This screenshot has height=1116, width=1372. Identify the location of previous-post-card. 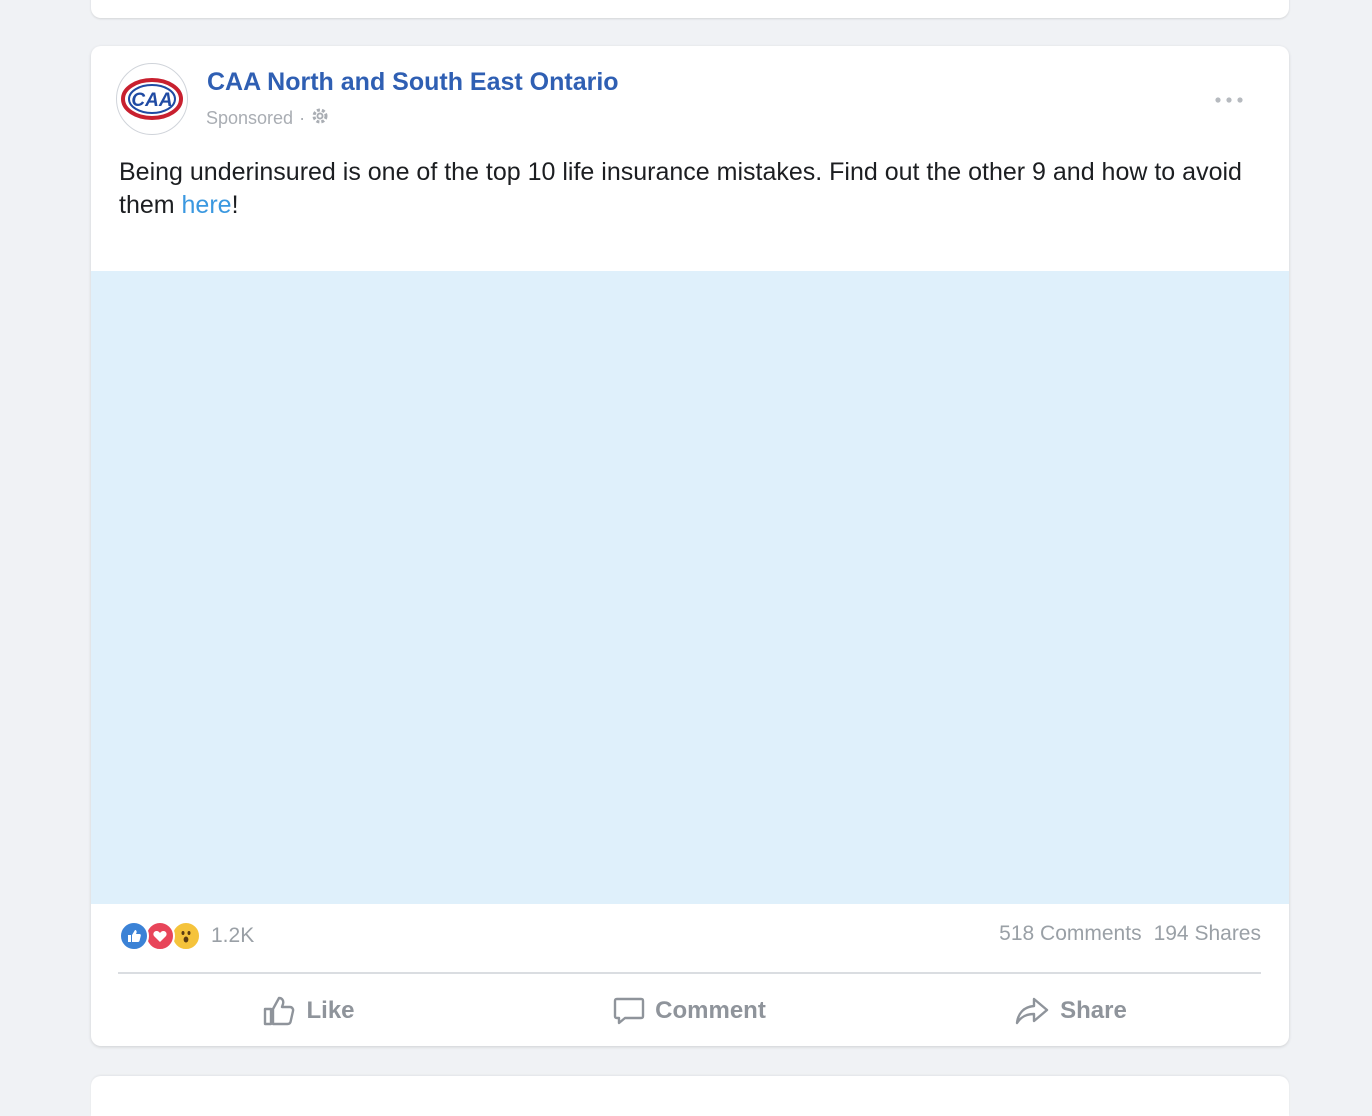
(690, 9).